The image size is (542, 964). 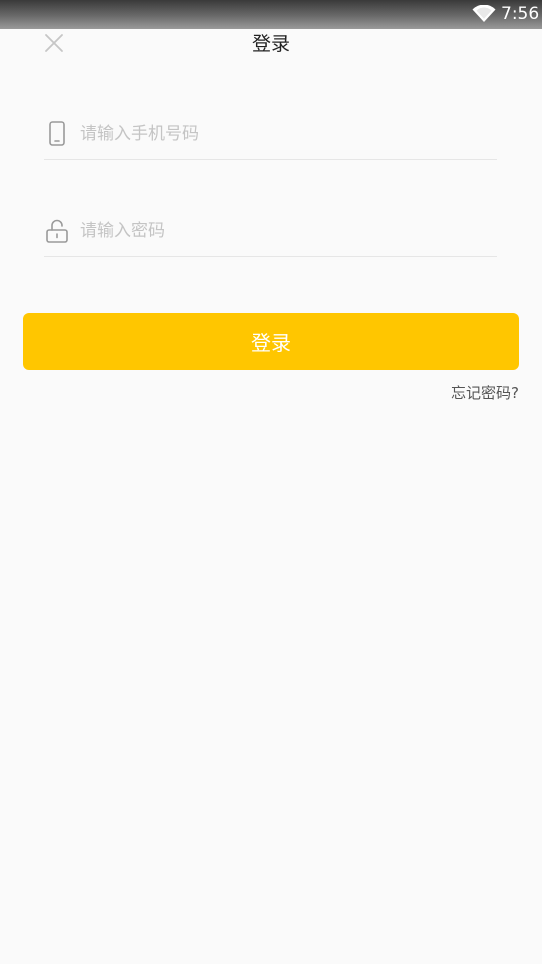 What do you see at coordinates (57, 231) in the screenshot?
I see `lock-icon` at bounding box center [57, 231].